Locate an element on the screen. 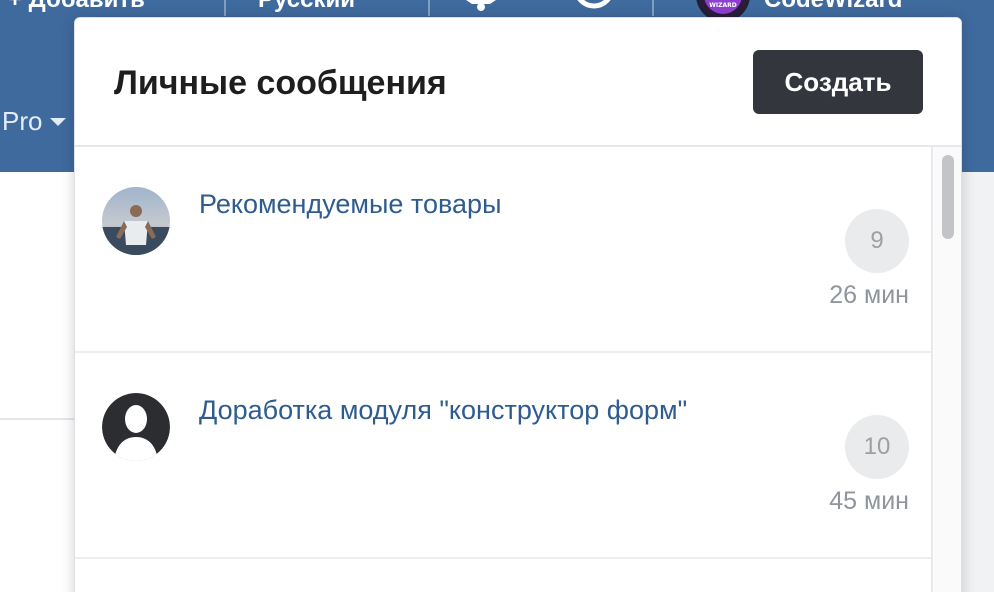 This screenshot has height=592, width=994. default-user-avatar-icon is located at coordinates (136, 427).